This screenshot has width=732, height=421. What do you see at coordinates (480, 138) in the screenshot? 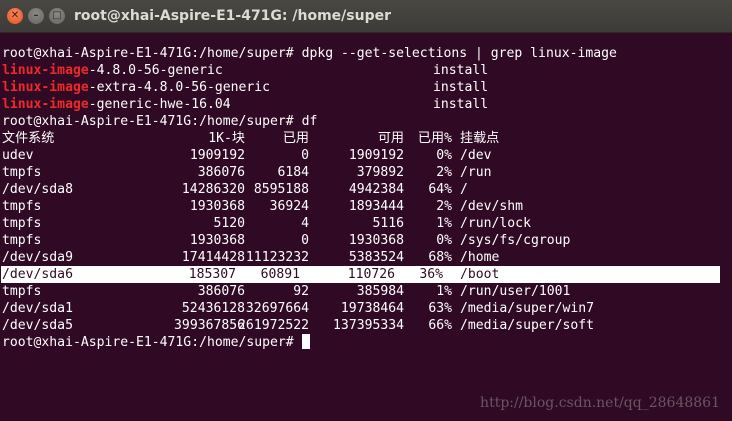
I see `df-header-mount: 挂载点` at bounding box center [480, 138].